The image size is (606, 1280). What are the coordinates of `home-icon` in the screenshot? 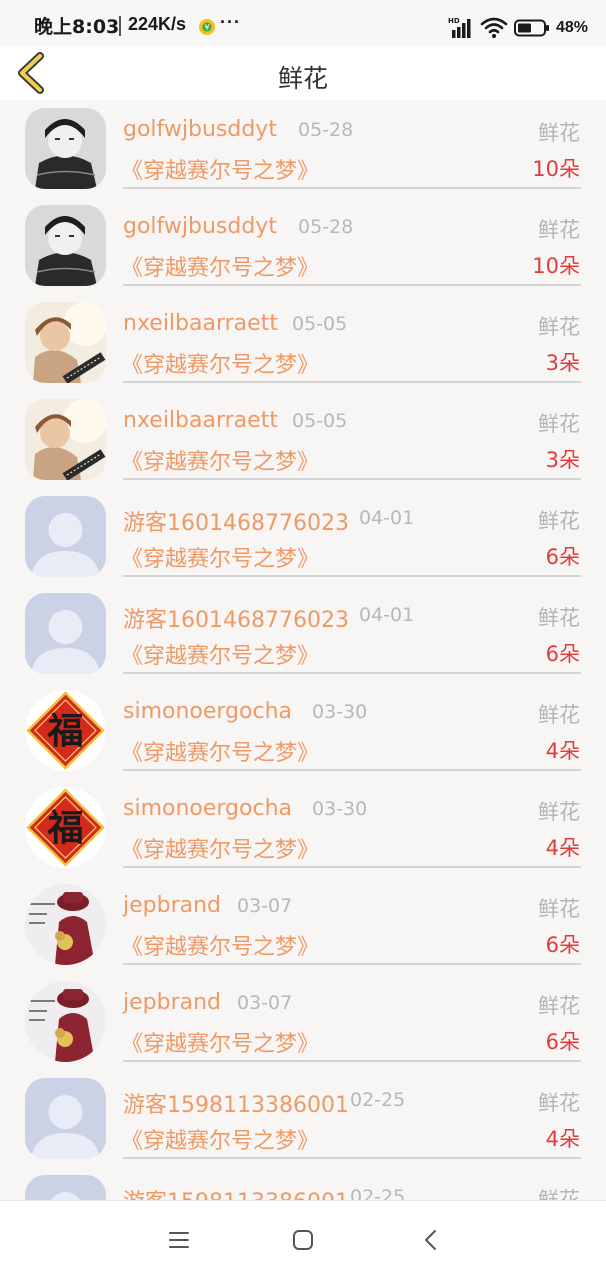 It's located at (303, 1240).